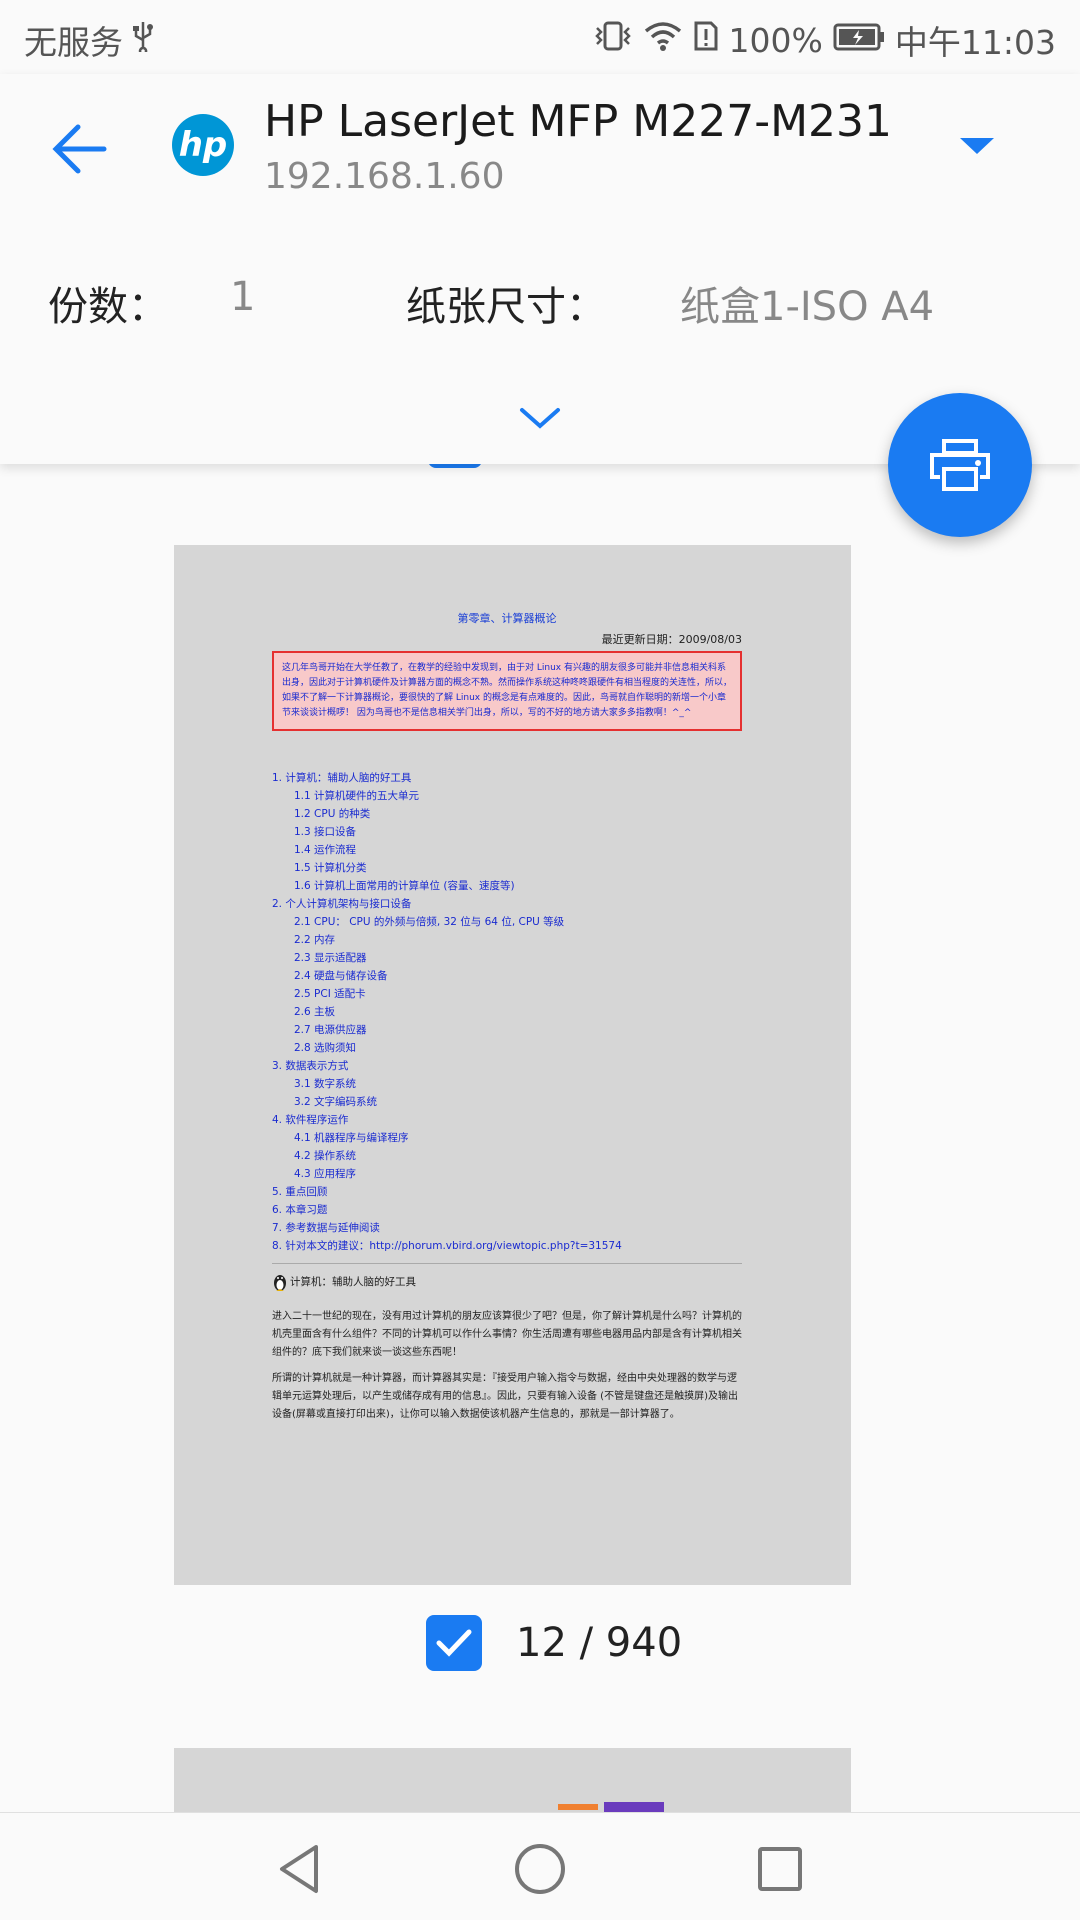  Describe the element at coordinates (203, 145) in the screenshot. I see `hp-logo-icon: hp` at that location.